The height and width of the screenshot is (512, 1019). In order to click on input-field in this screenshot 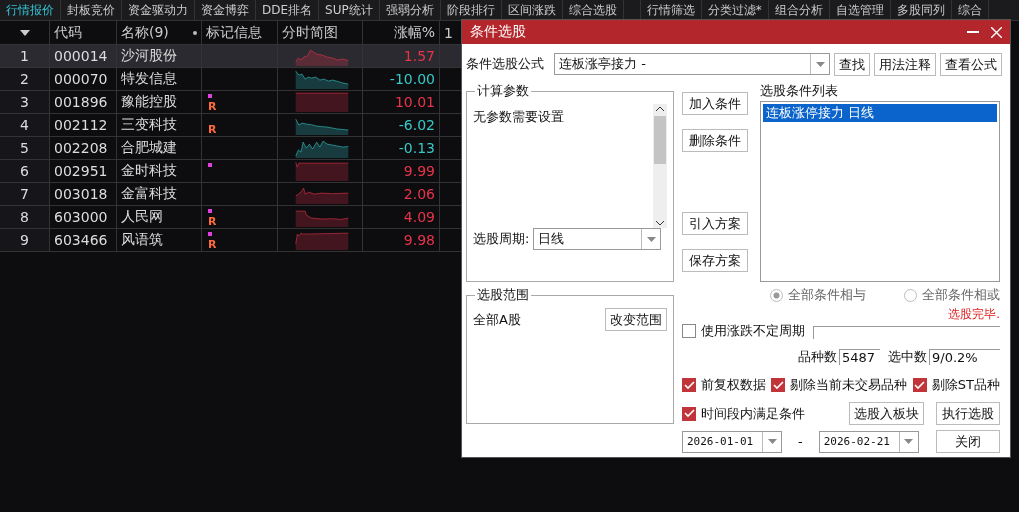, I will do `click(906, 332)`.